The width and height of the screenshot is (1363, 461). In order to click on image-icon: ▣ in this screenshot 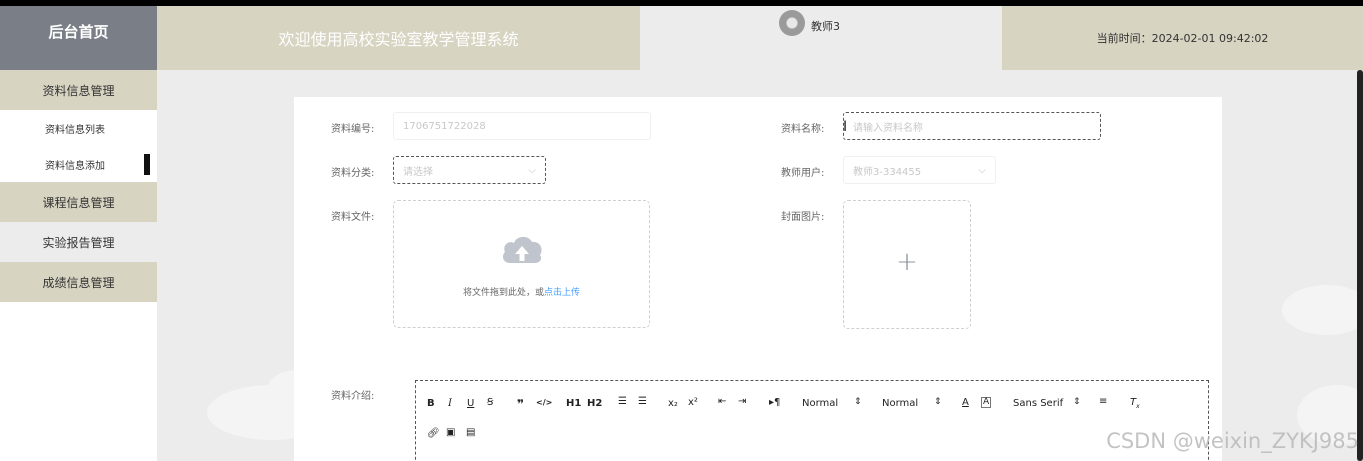, I will do `click(450, 432)`.